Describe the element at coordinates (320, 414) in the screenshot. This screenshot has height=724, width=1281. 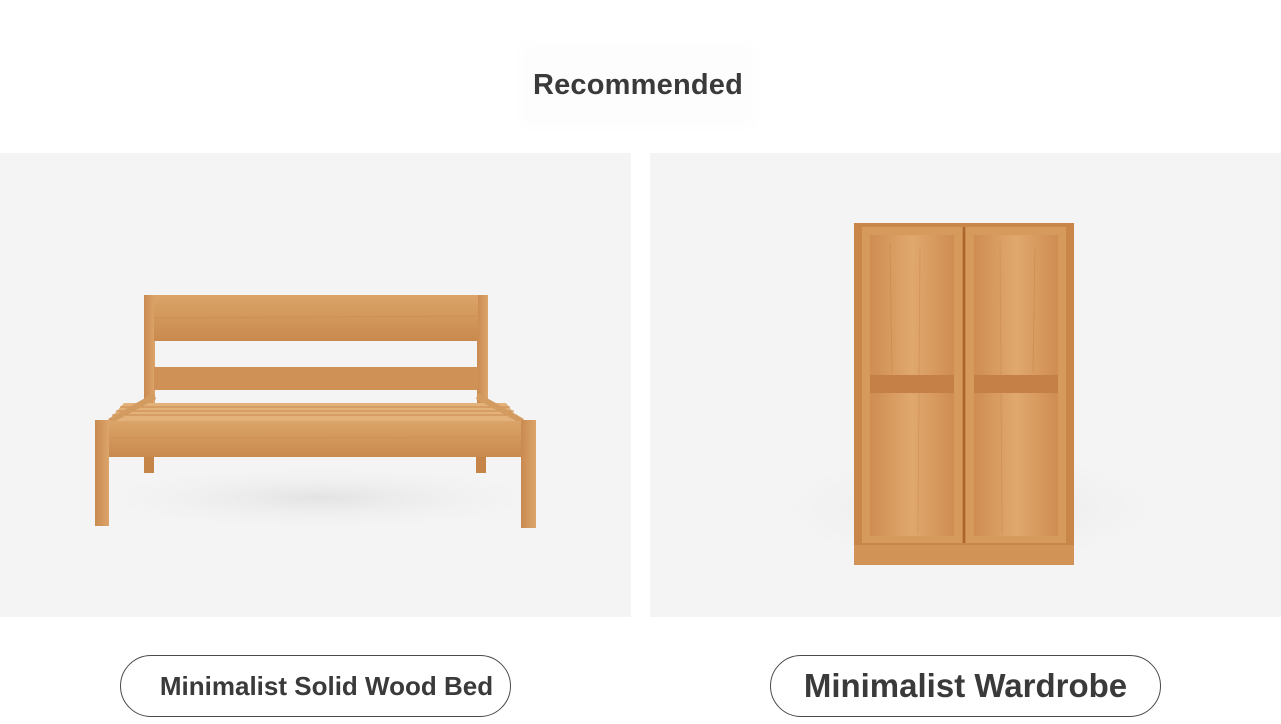
I see `wood-bed-image` at that location.